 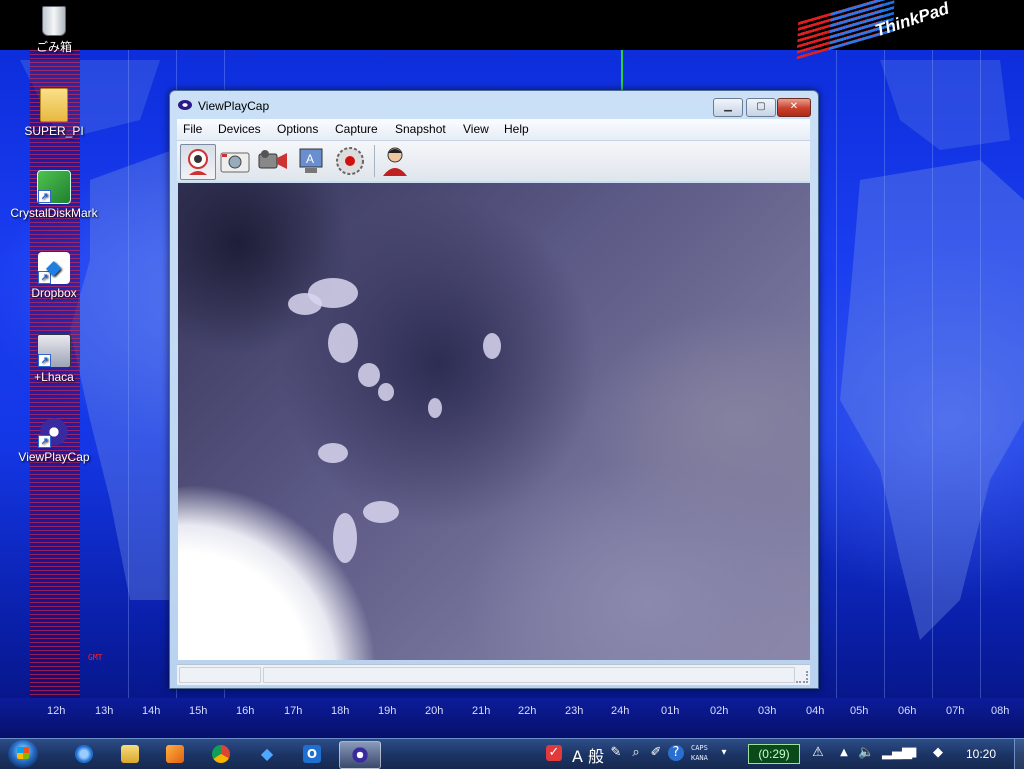 What do you see at coordinates (54, 213) in the screenshot?
I see `desktop-icon-label: CrystalDiskMark` at bounding box center [54, 213].